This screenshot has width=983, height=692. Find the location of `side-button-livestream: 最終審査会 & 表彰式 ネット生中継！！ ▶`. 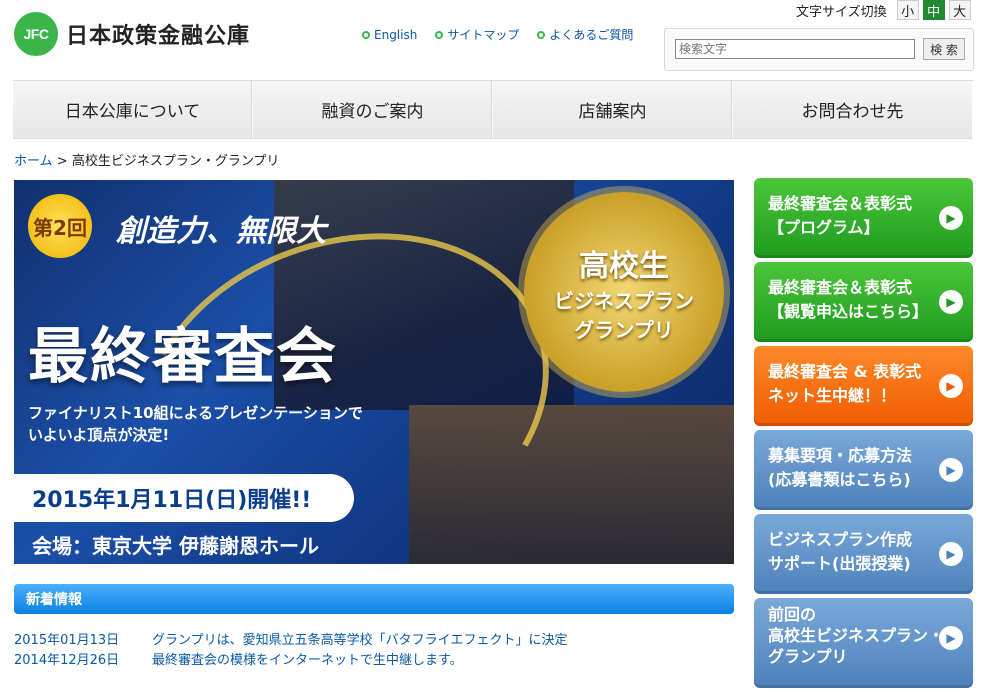

side-button-livestream: 最終審査会 & 表彰式 ネット生中継！！ ▶ is located at coordinates (863, 386).